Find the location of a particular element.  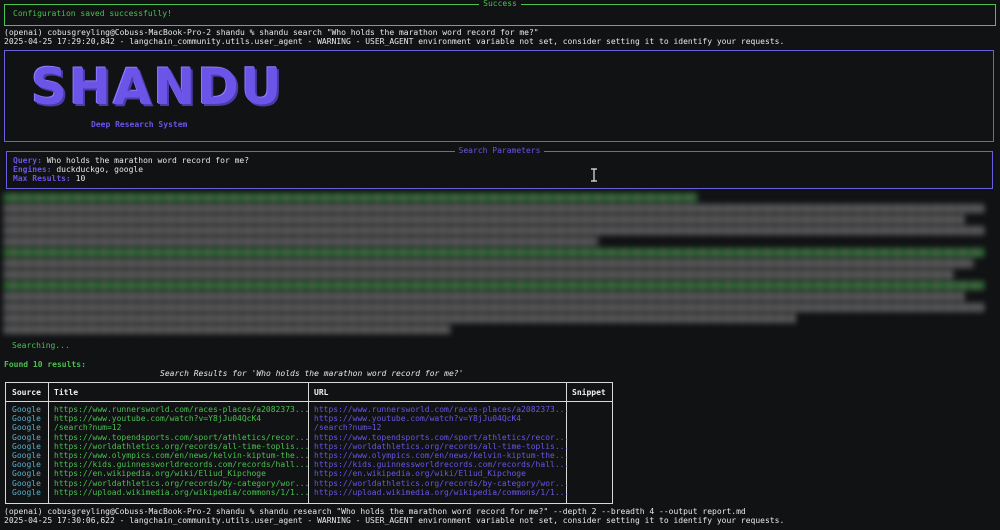

found-results-count: Found 10 results: is located at coordinates (45, 364).